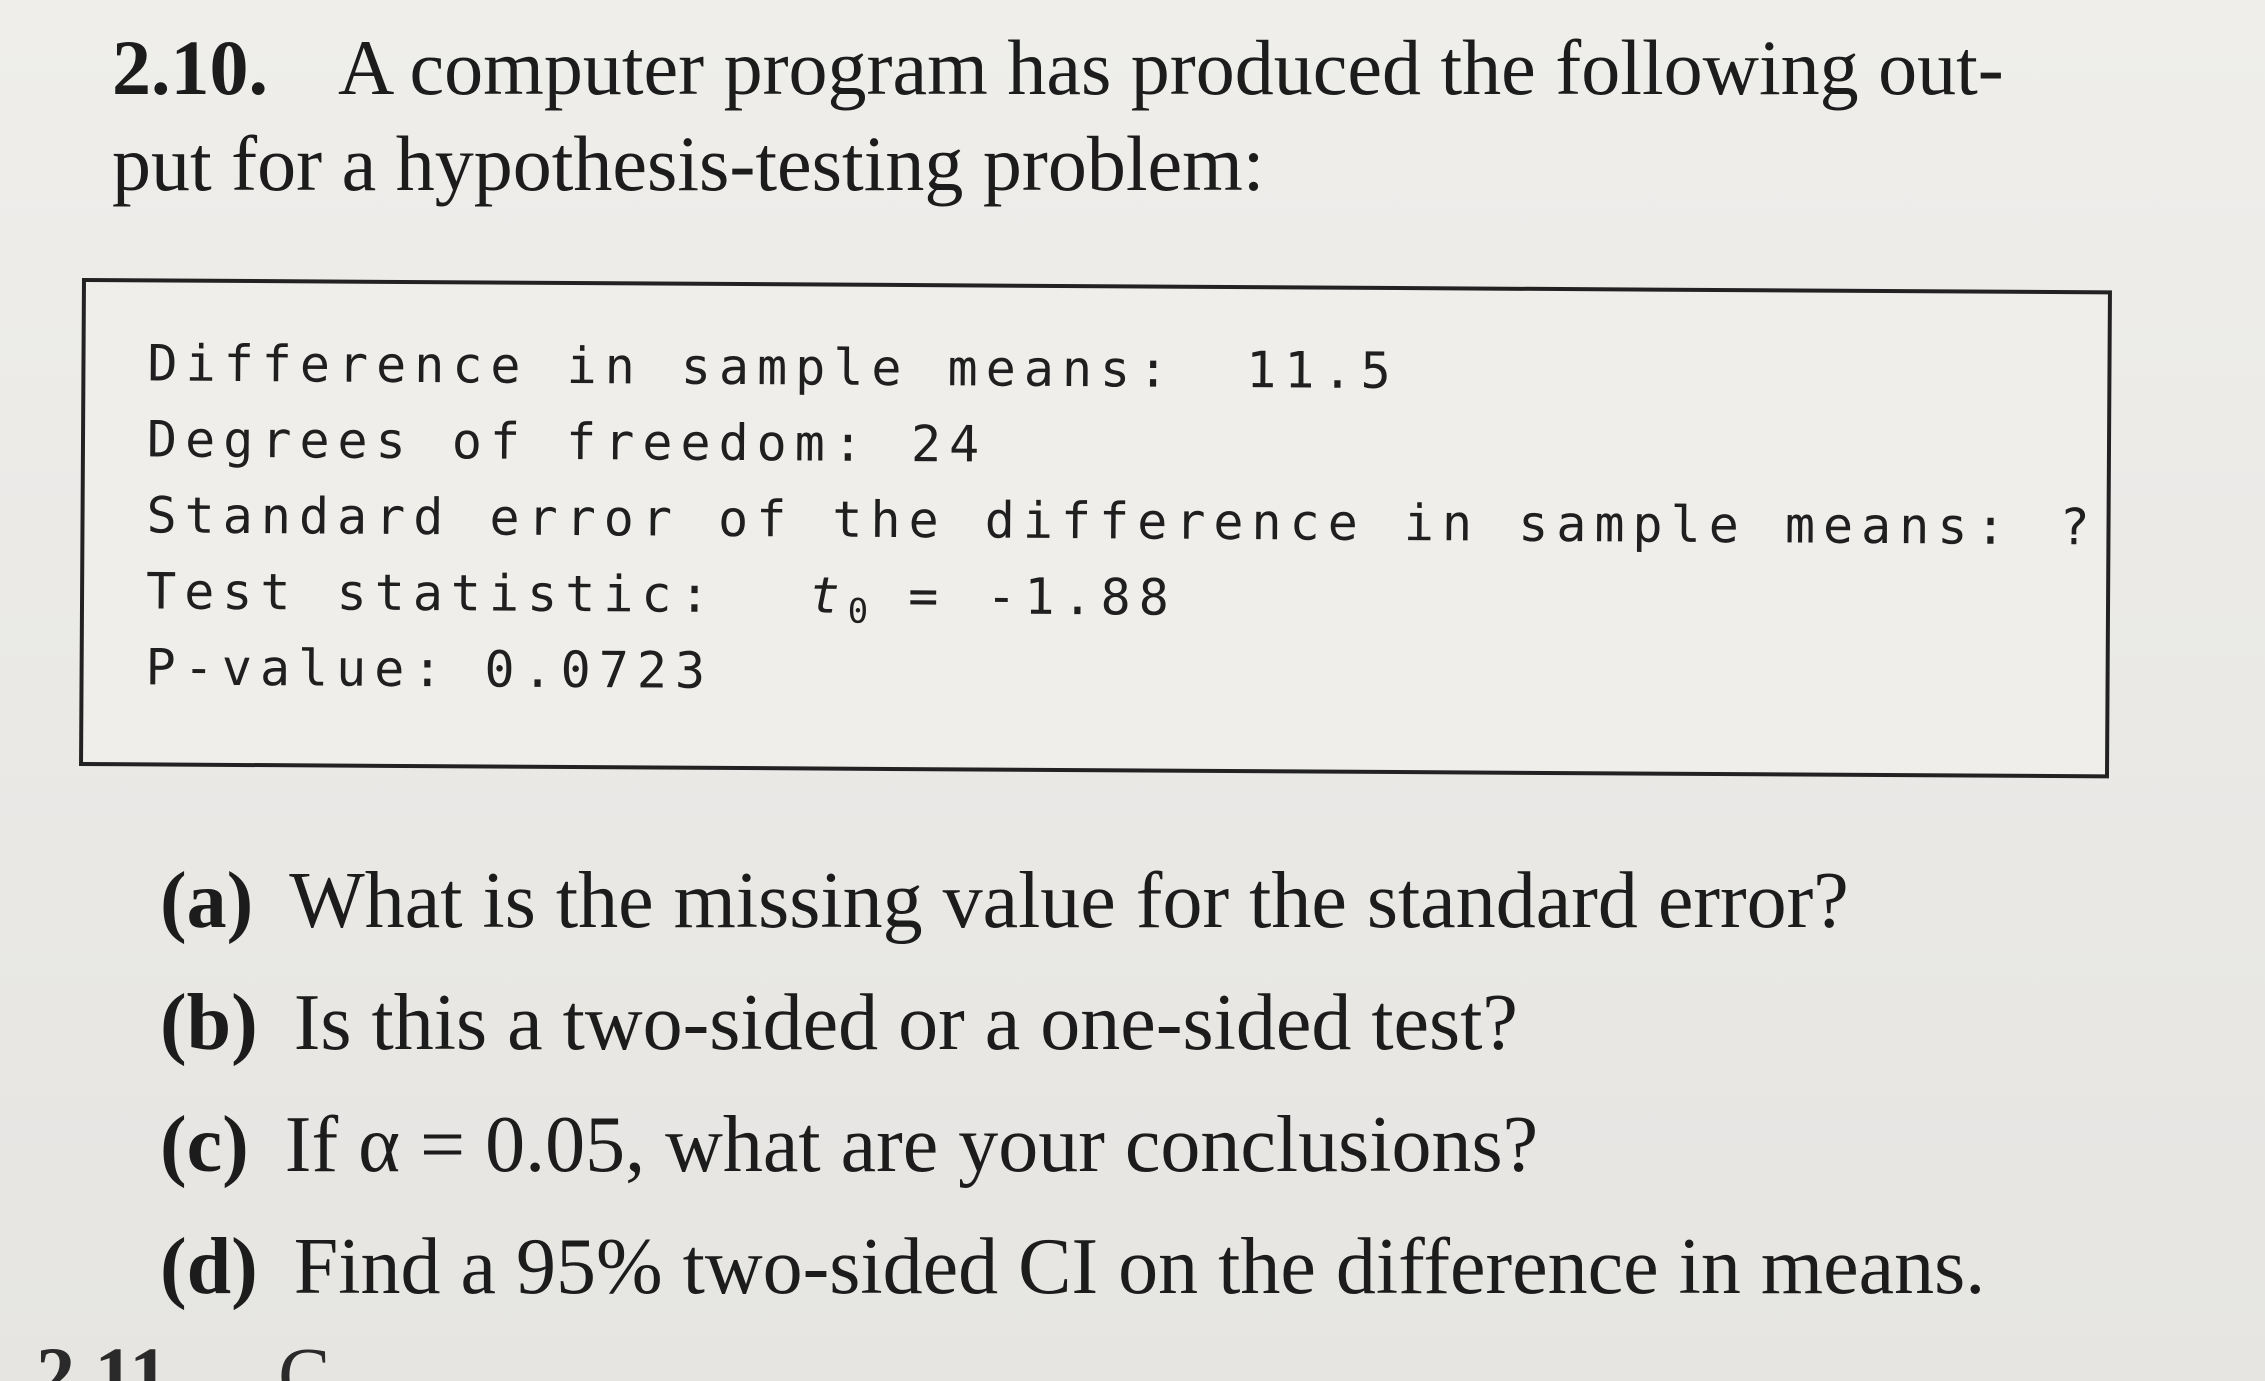 Image resolution: width=2265 pixels, height=1381 pixels. What do you see at coordinates (2078, 527) in the screenshot?
I see `standard-error-value: ?` at bounding box center [2078, 527].